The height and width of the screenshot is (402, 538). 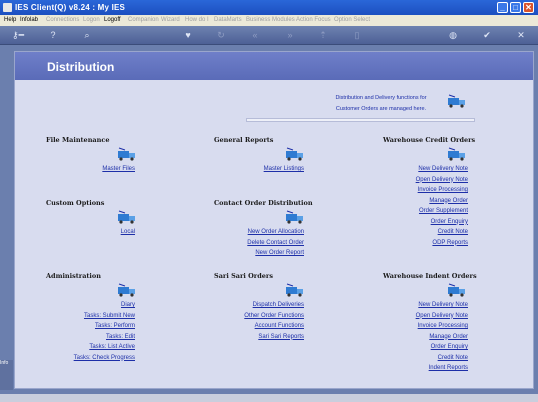 What do you see at coordinates (275, 243) in the screenshot?
I see `link-delete-contact-order: Delete Contact Order` at bounding box center [275, 243].